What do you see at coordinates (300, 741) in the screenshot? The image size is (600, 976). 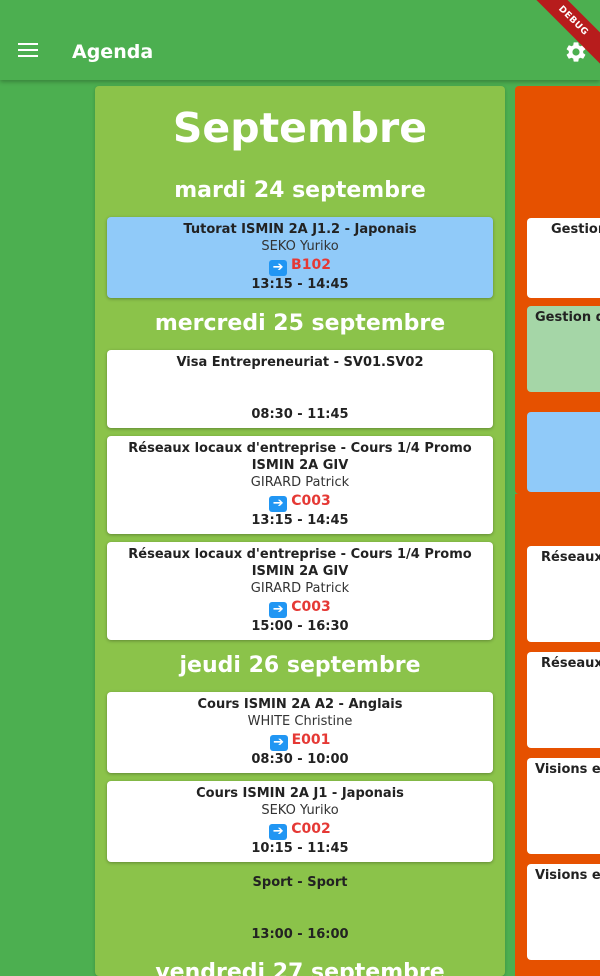 I see `event-room: ➔ E001` at bounding box center [300, 741].